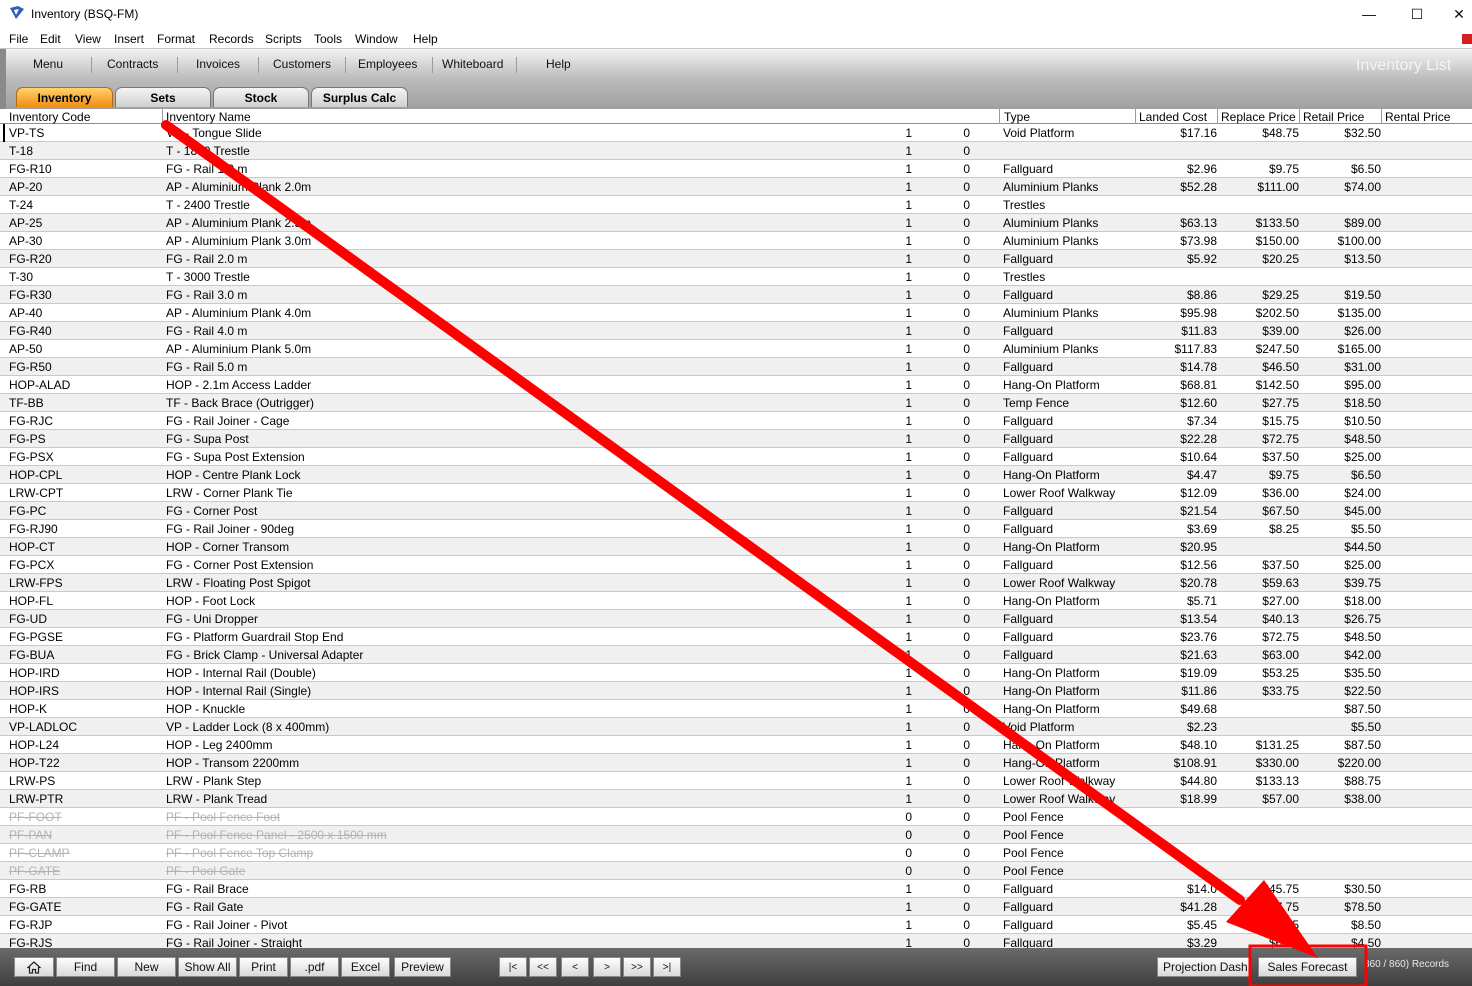 The image size is (1472, 986). What do you see at coordinates (1454, 14) in the screenshot?
I see `close-icon: ✕` at bounding box center [1454, 14].